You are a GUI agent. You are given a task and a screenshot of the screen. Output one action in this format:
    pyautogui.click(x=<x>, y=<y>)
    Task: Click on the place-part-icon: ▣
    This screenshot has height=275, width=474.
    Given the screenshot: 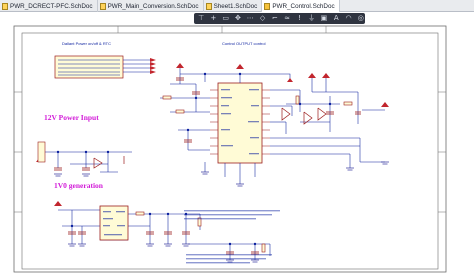 What is the action you would take?
    pyautogui.click(x=324, y=18)
    